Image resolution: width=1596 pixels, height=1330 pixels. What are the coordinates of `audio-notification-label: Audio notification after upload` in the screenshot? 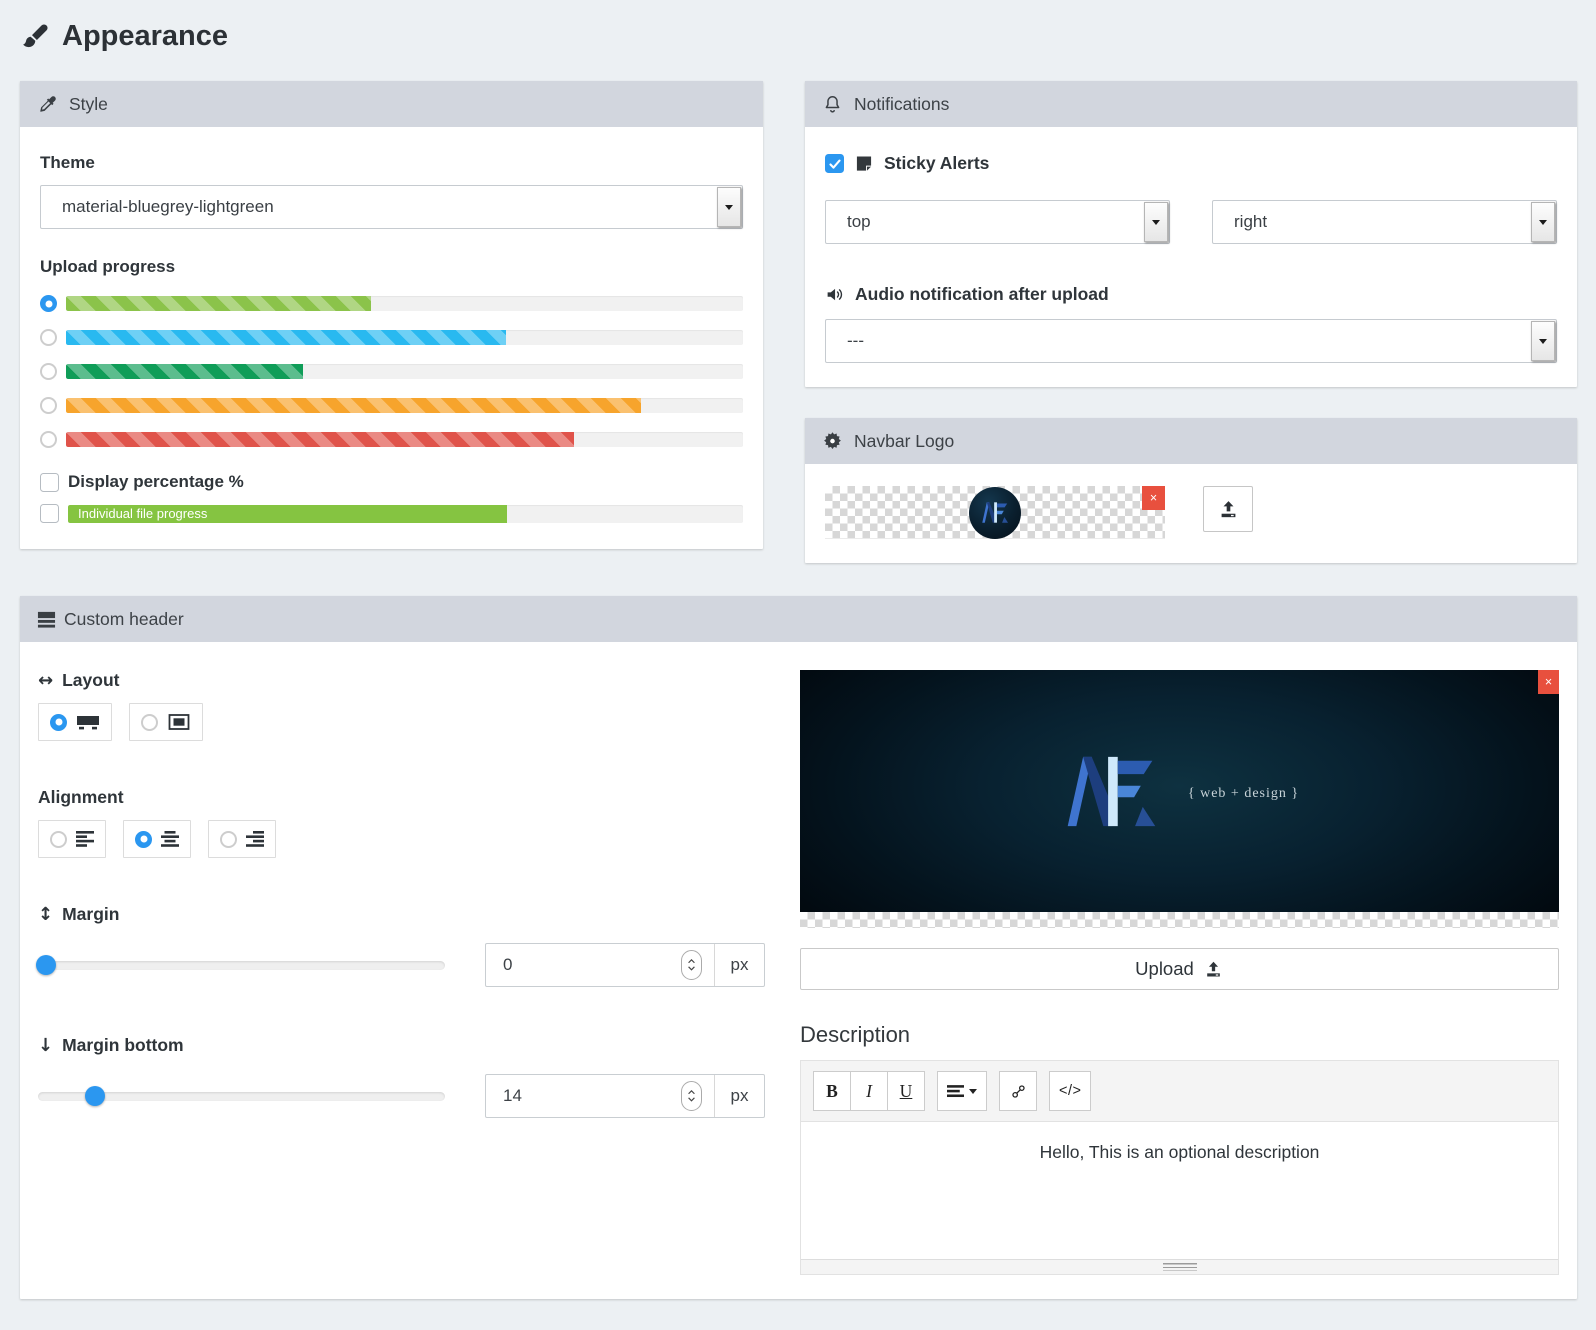 It's located at (982, 294).